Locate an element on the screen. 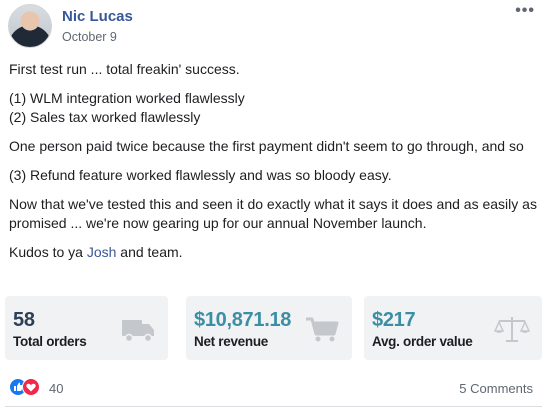  stat-card-avg-order-value: $217 Avg. order value is located at coordinates (453, 328).